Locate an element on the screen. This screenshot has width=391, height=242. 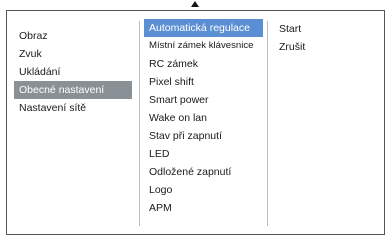
submenu-item-smart-power: Smart power is located at coordinates (203, 100).